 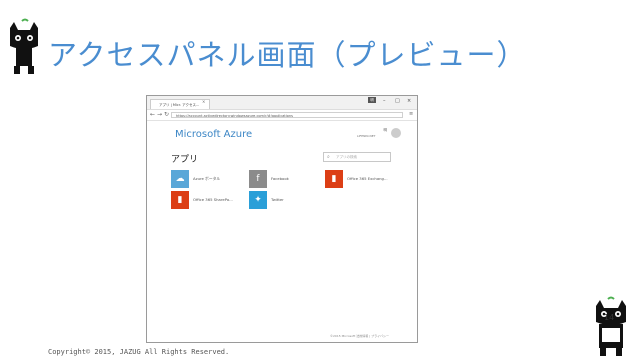 What do you see at coordinates (385, 130) in the screenshot?
I see `user-name: 明` at bounding box center [385, 130].